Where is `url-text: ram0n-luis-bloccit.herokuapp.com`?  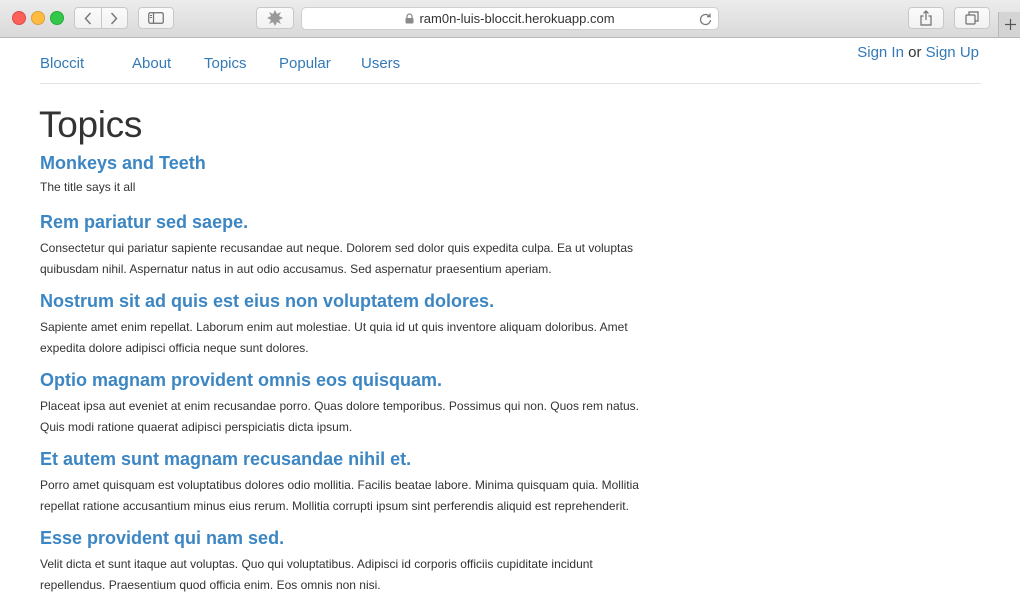
url-text: ram0n-luis-bloccit.herokuapp.com is located at coordinates (517, 18).